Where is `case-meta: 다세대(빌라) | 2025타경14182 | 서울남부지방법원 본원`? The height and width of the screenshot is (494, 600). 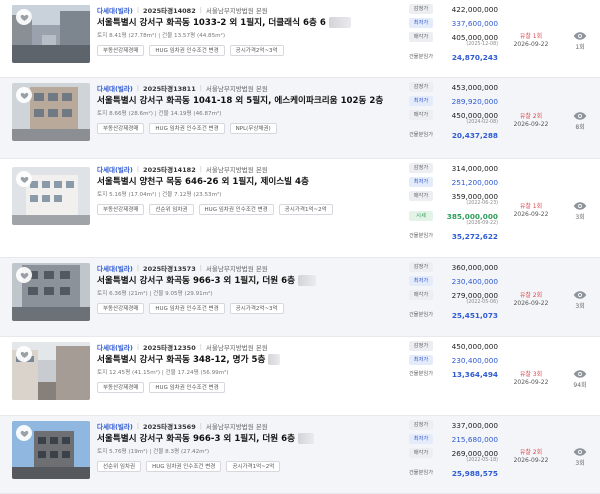 case-meta: 다세대(빌라) | 2025타경14182 | 서울남부지방법원 본원 is located at coordinates (182, 169).